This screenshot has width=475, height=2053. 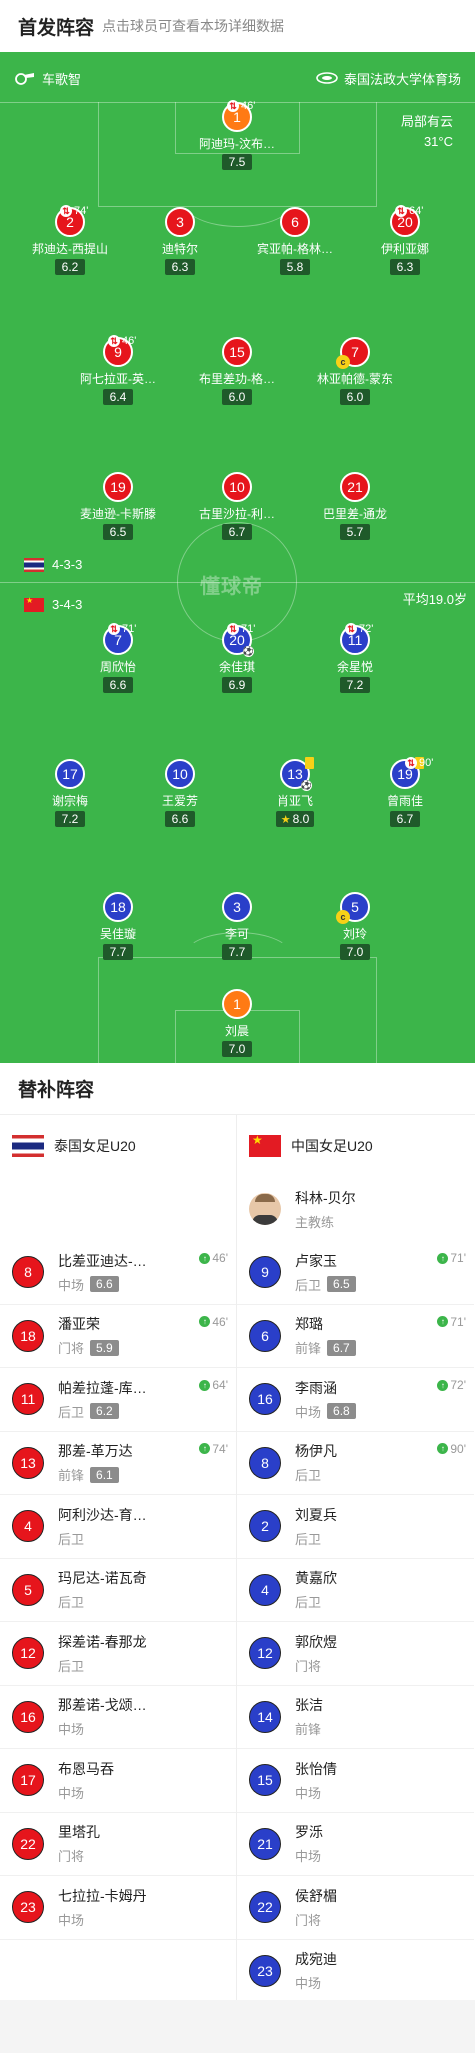 What do you see at coordinates (118, 658) in the screenshot?
I see `player-away-7: 7 ⇅ 71' 周欣怡 6.6` at bounding box center [118, 658].